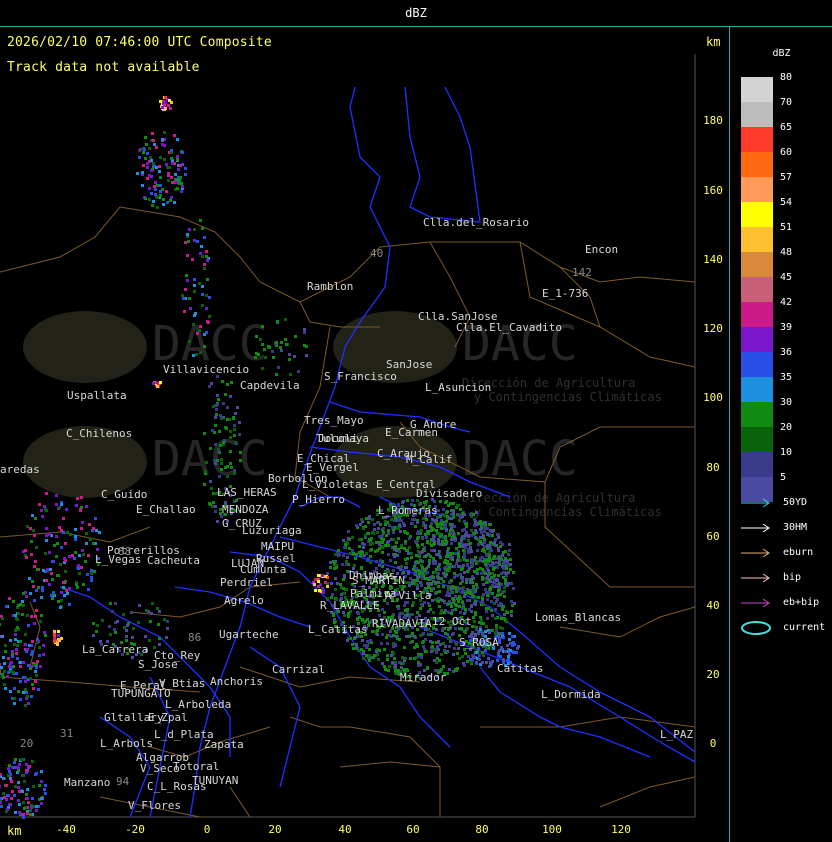 Image resolution: width=832 pixels, height=842 pixels. What do you see at coordinates (571, 694) in the screenshot?
I see `place-label: L_Dormida` at bounding box center [571, 694].